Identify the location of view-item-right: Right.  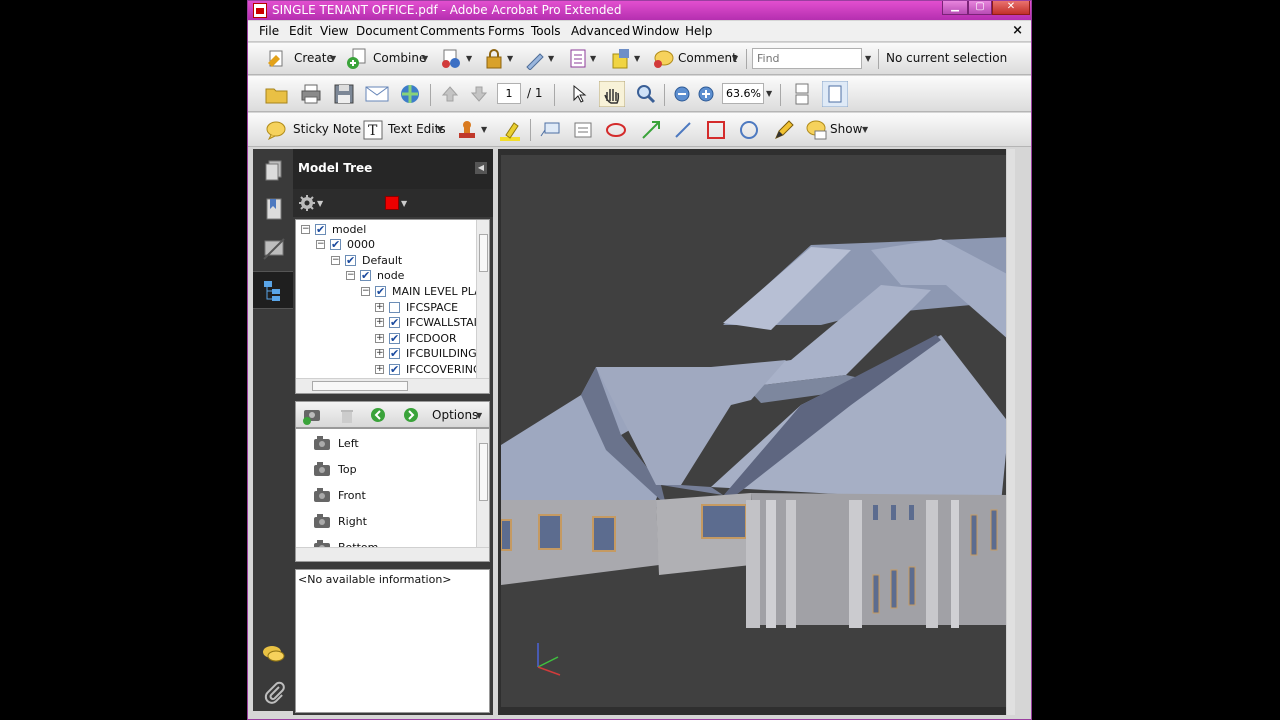
(394, 524).